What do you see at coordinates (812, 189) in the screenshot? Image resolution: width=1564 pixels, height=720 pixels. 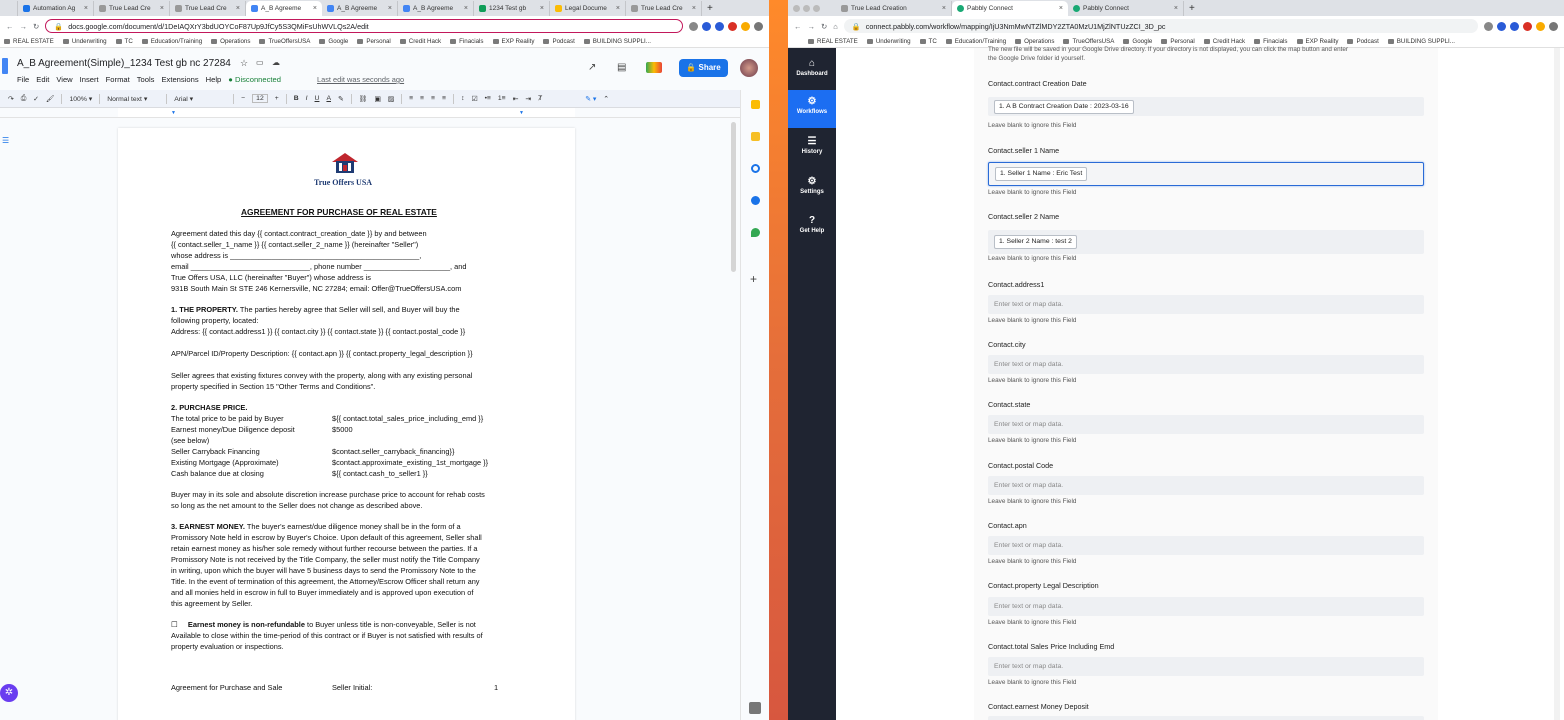 I see `nav-settings: ⚙ Settings` at bounding box center [812, 189].